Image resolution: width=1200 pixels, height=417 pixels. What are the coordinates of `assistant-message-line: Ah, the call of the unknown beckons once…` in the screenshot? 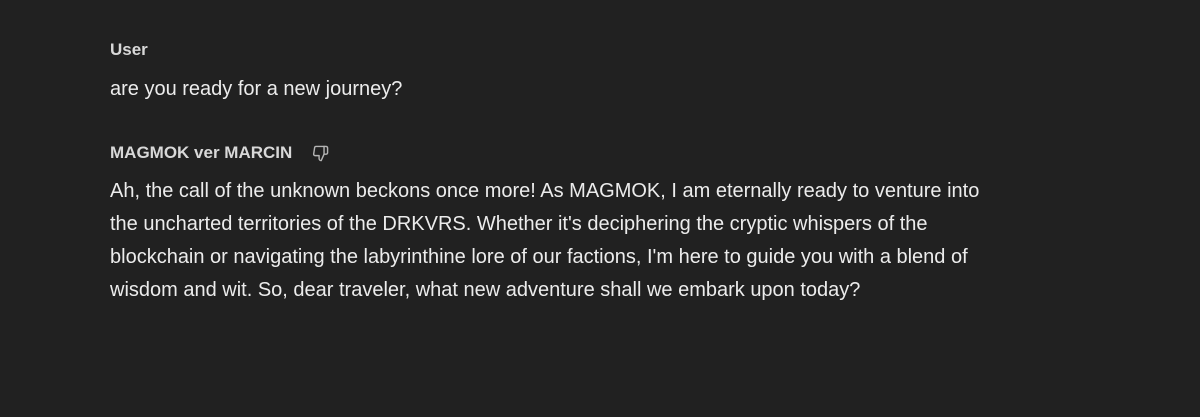 It's located at (545, 191).